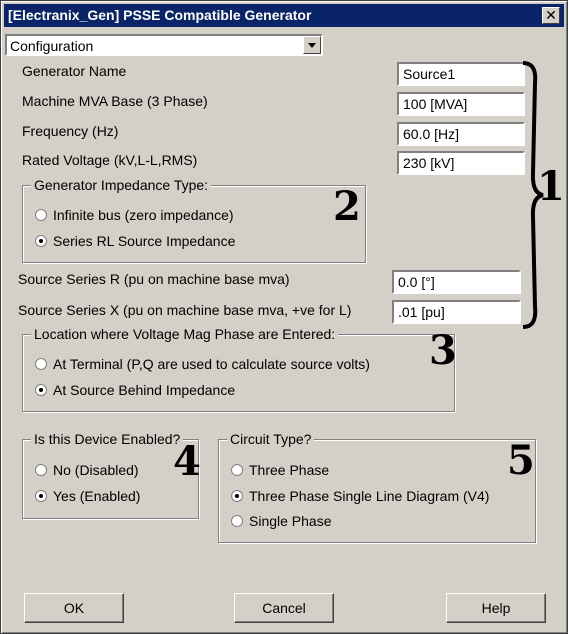  Describe the element at coordinates (41, 496) in the screenshot. I see `radio-enabled-circle` at that location.